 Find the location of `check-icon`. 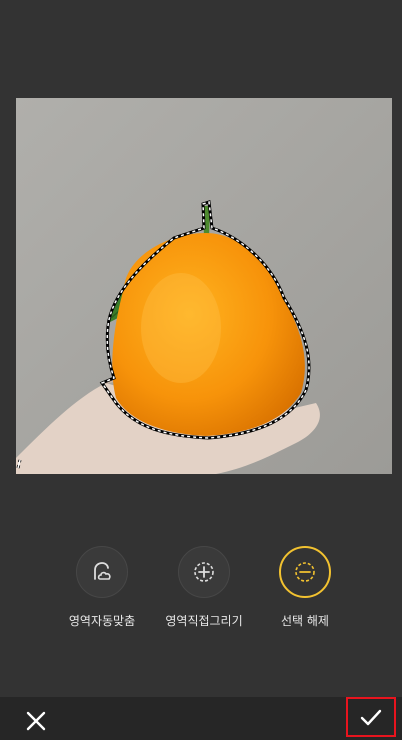

check-icon is located at coordinates (371, 717).